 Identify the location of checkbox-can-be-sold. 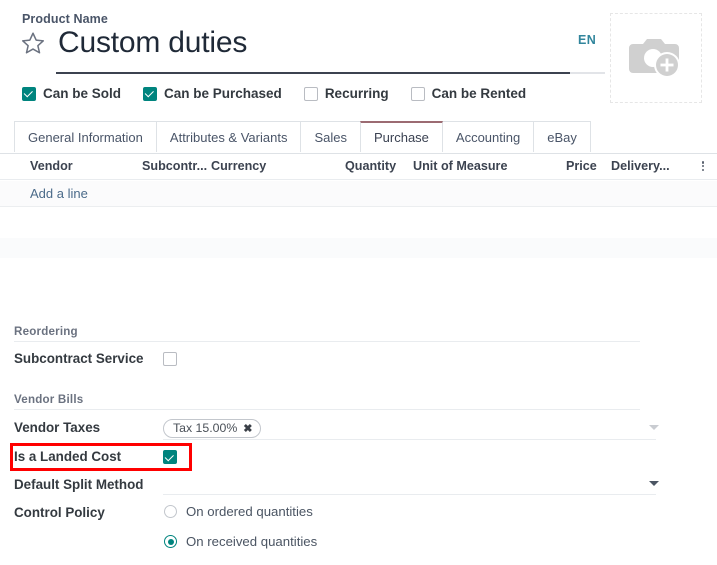
(29, 93).